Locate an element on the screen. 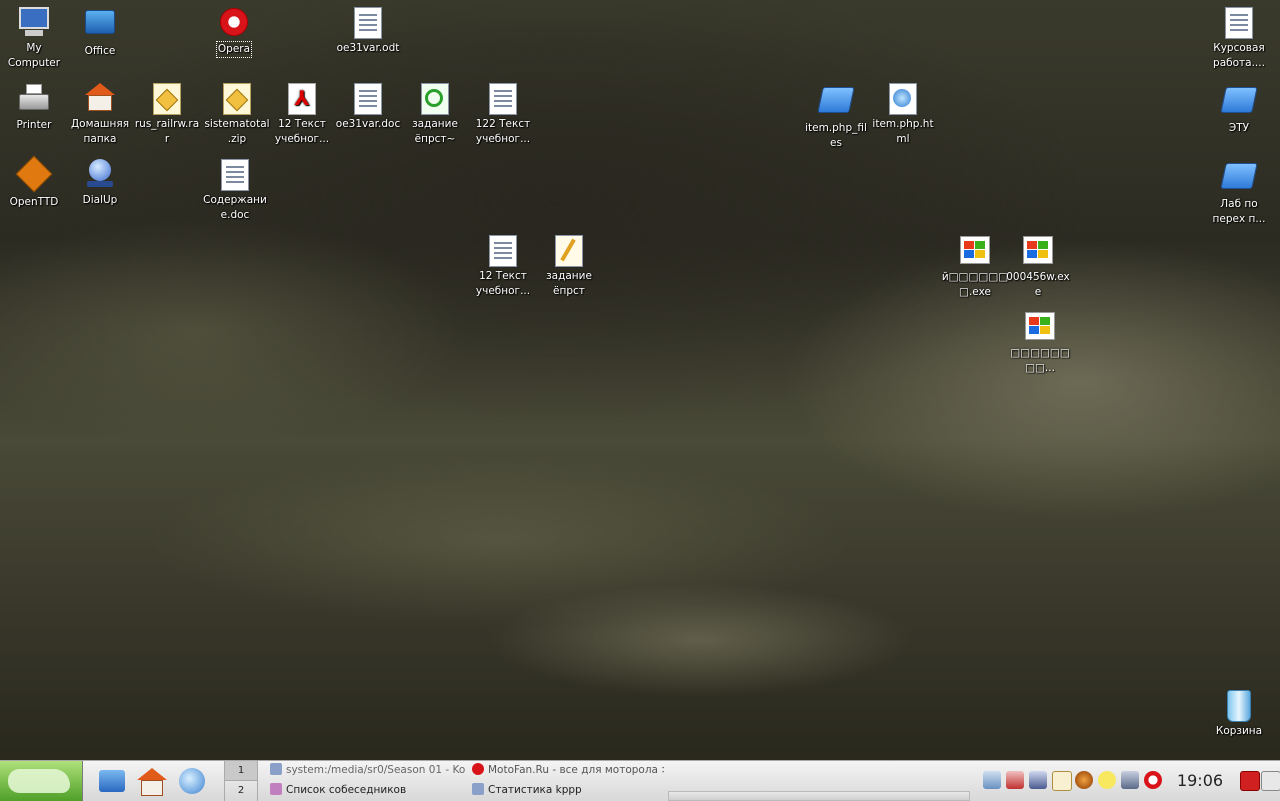 Image resolution: width=1280 pixels, height=801 pixels. opera-tray-icon is located at coordinates (1153, 780).